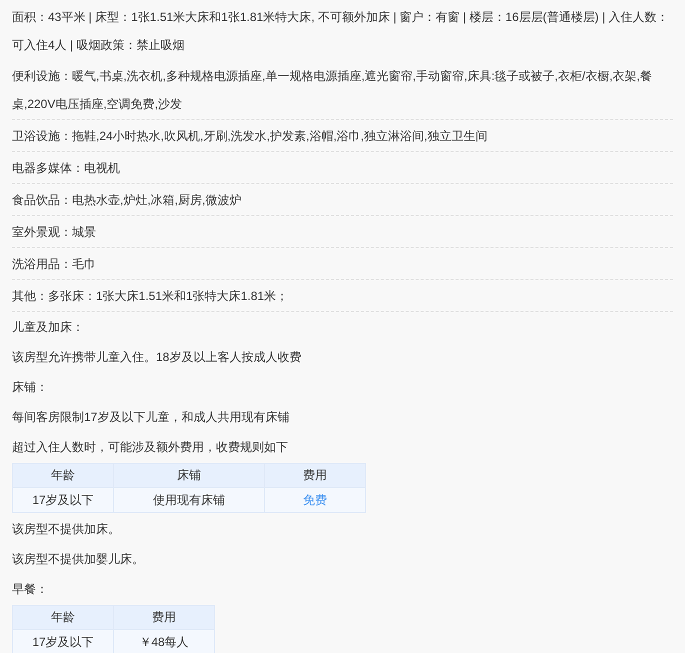  What do you see at coordinates (157, 357) in the screenshot?
I see `policy-text: 该房型允许携带儿童入住。18岁及以上客人按成人收费` at bounding box center [157, 357].